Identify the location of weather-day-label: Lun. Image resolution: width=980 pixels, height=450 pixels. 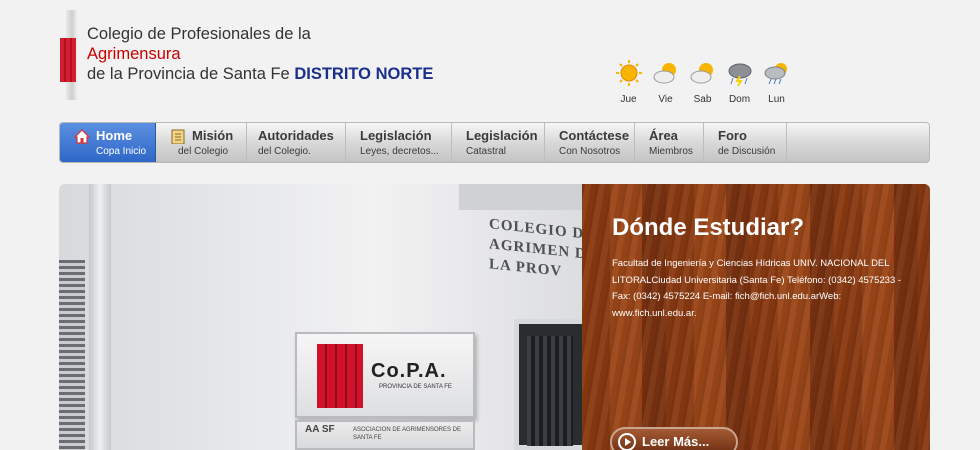
(776, 99).